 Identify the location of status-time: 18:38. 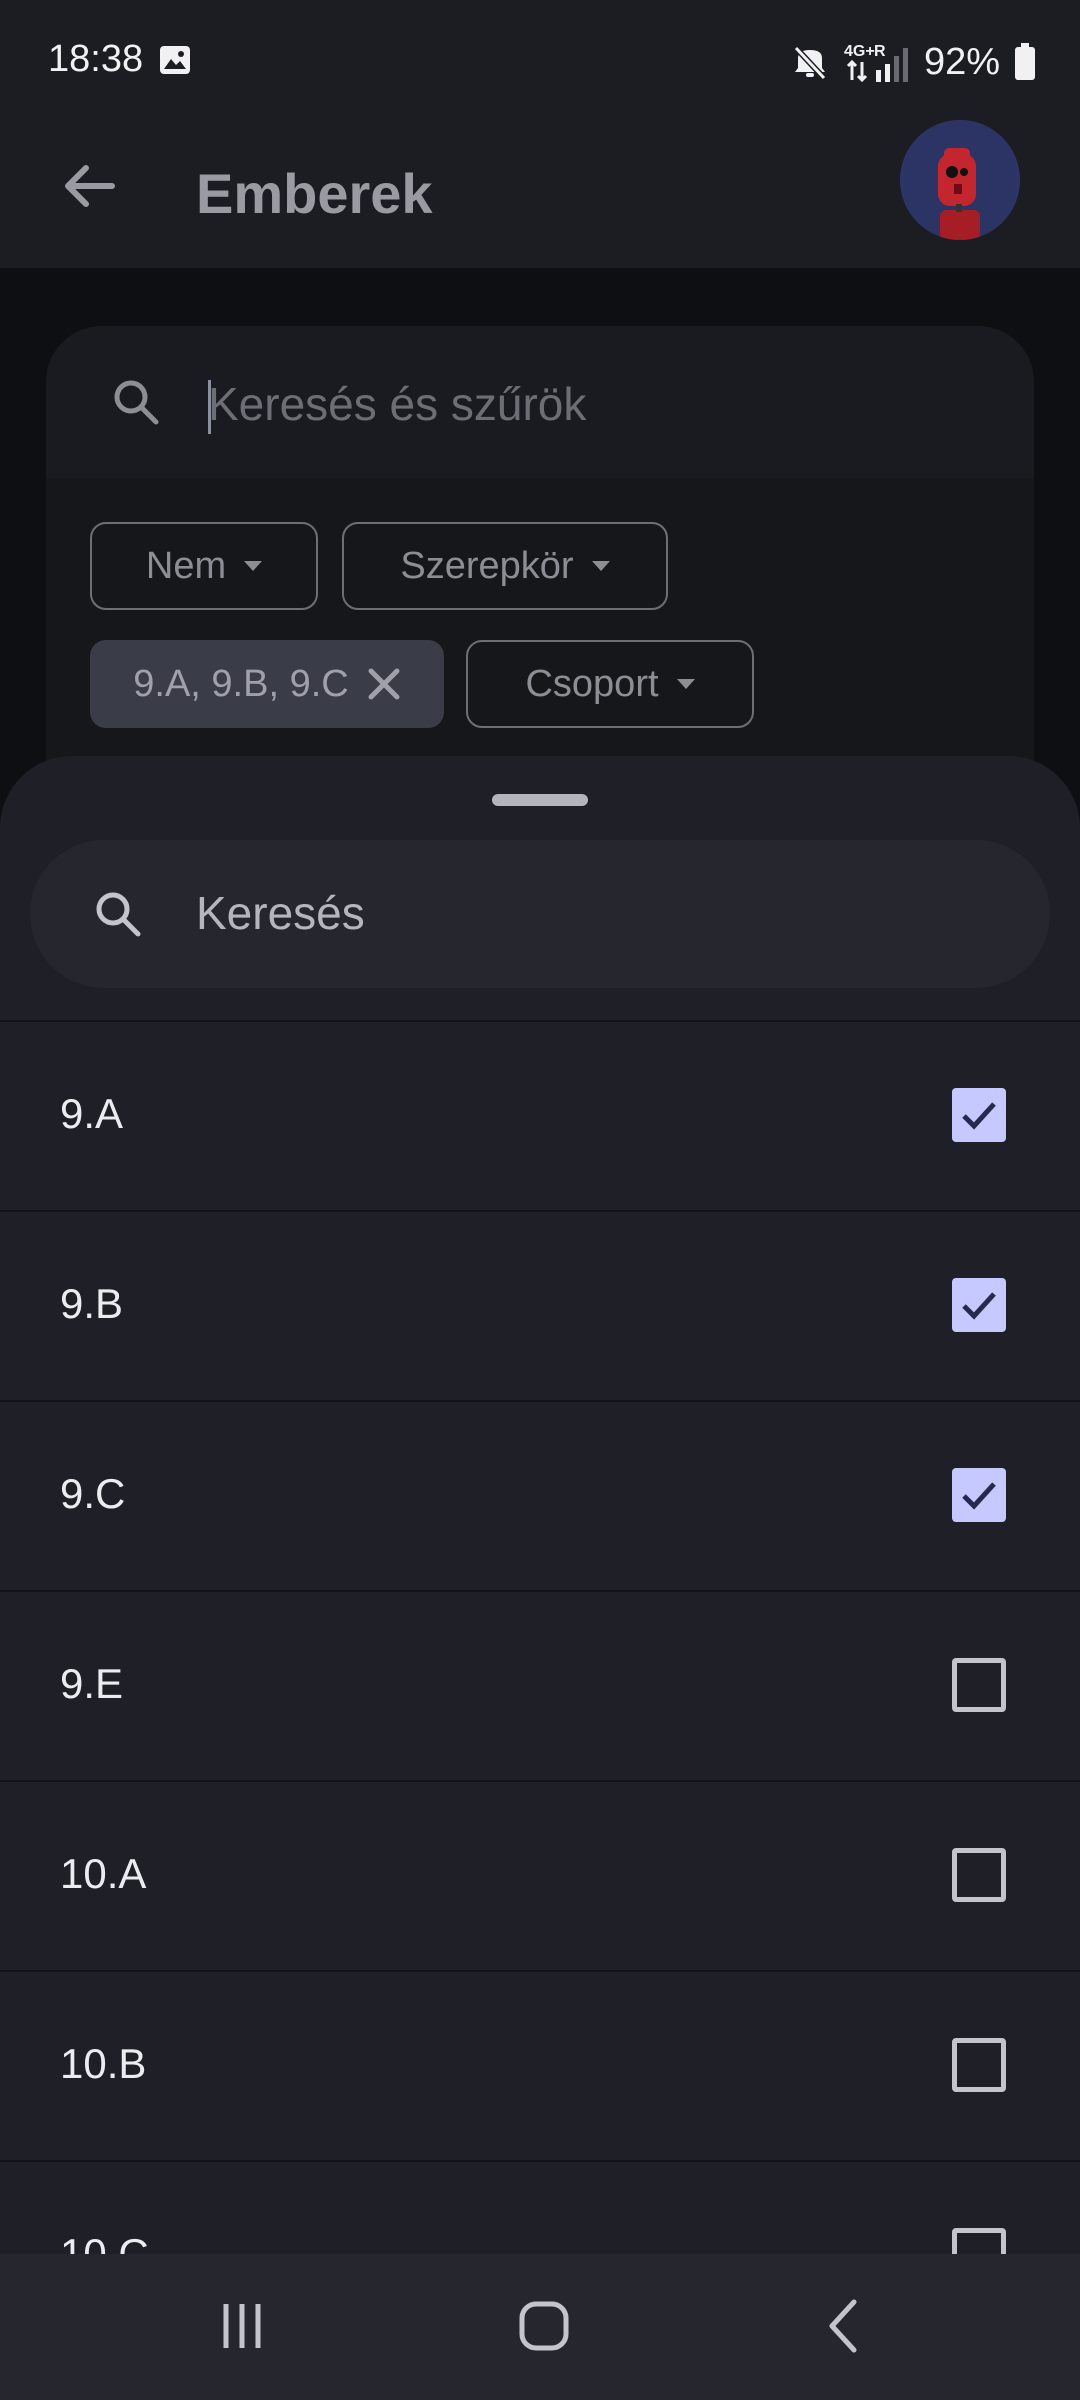
(96, 59).